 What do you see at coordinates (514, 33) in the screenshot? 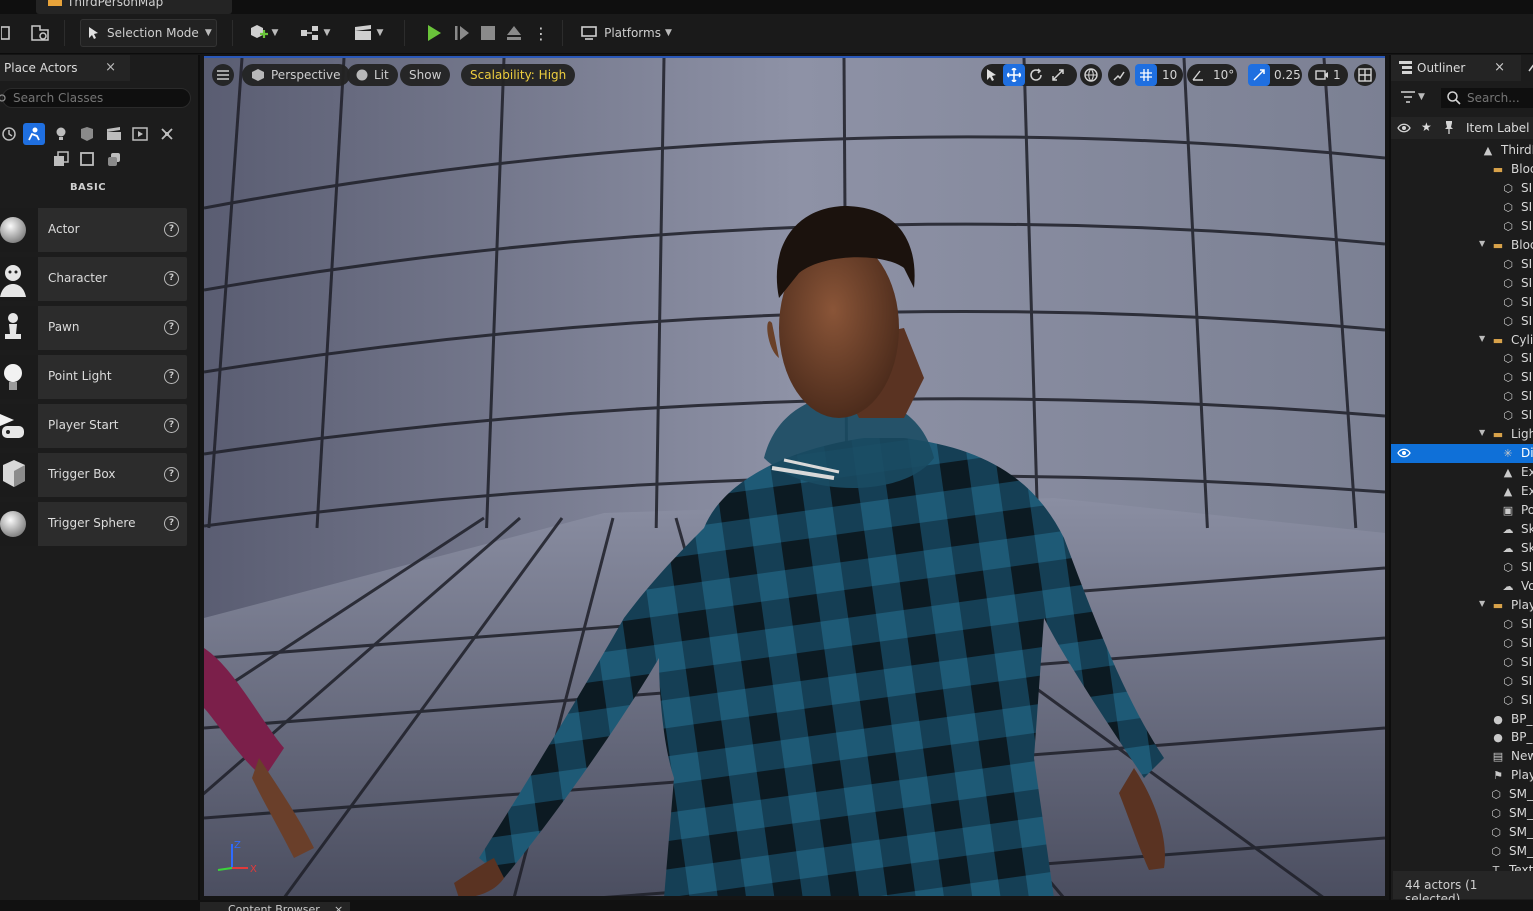
I see `eject-button` at bounding box center [514, 33].